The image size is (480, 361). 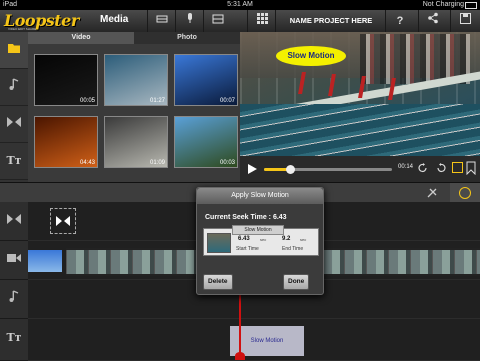 I want to click on tab-photo: Photo, so click(x=187, y=38).